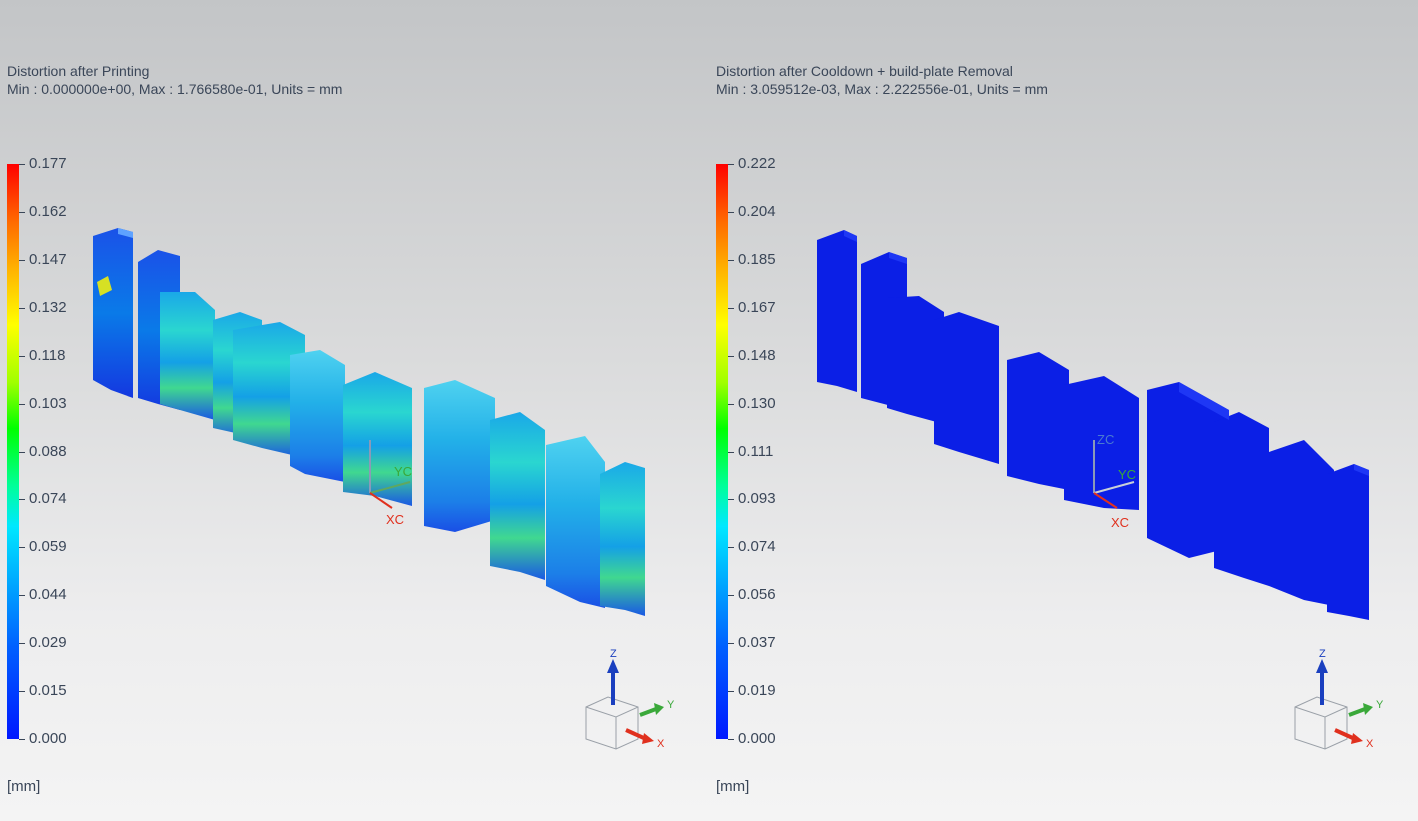  What do you see at coordinates (395, 519) in the screenshot?
I see `left-xc-label: XC` at bounding box center [395, 519].